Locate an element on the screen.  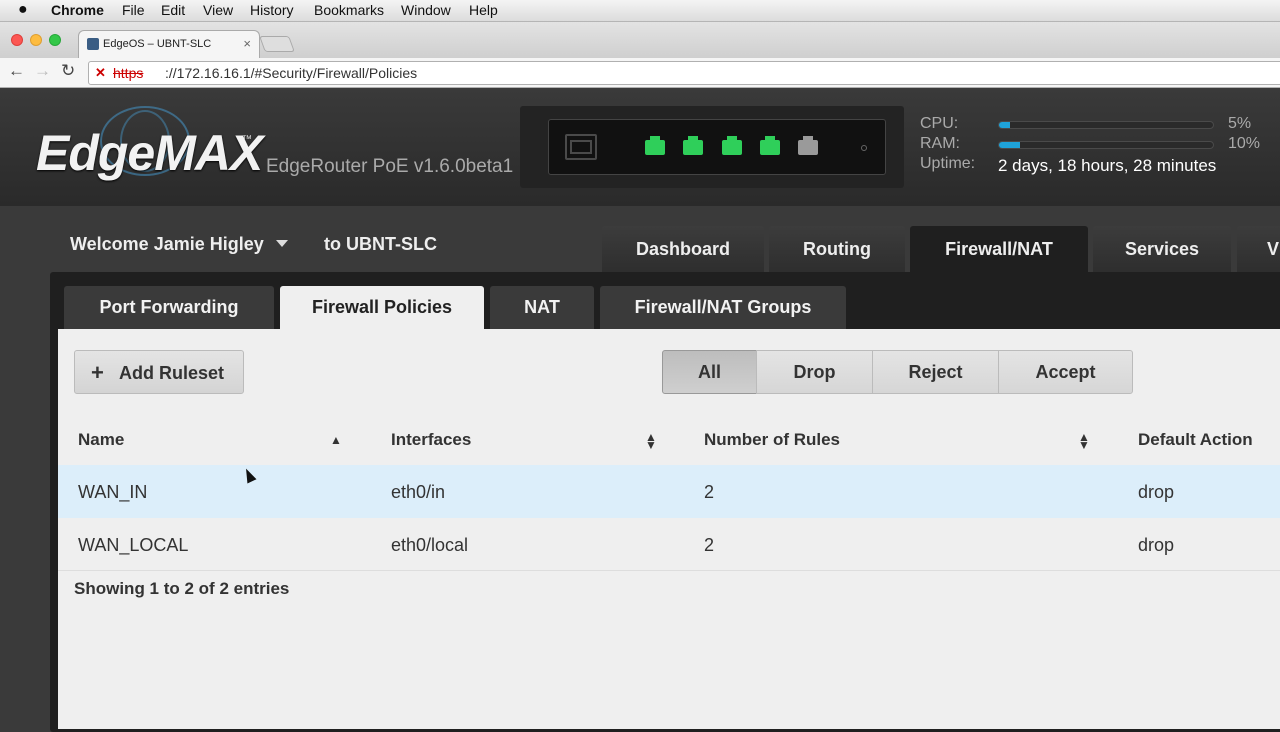
new-tab-button is located at coordinates (277, 44).